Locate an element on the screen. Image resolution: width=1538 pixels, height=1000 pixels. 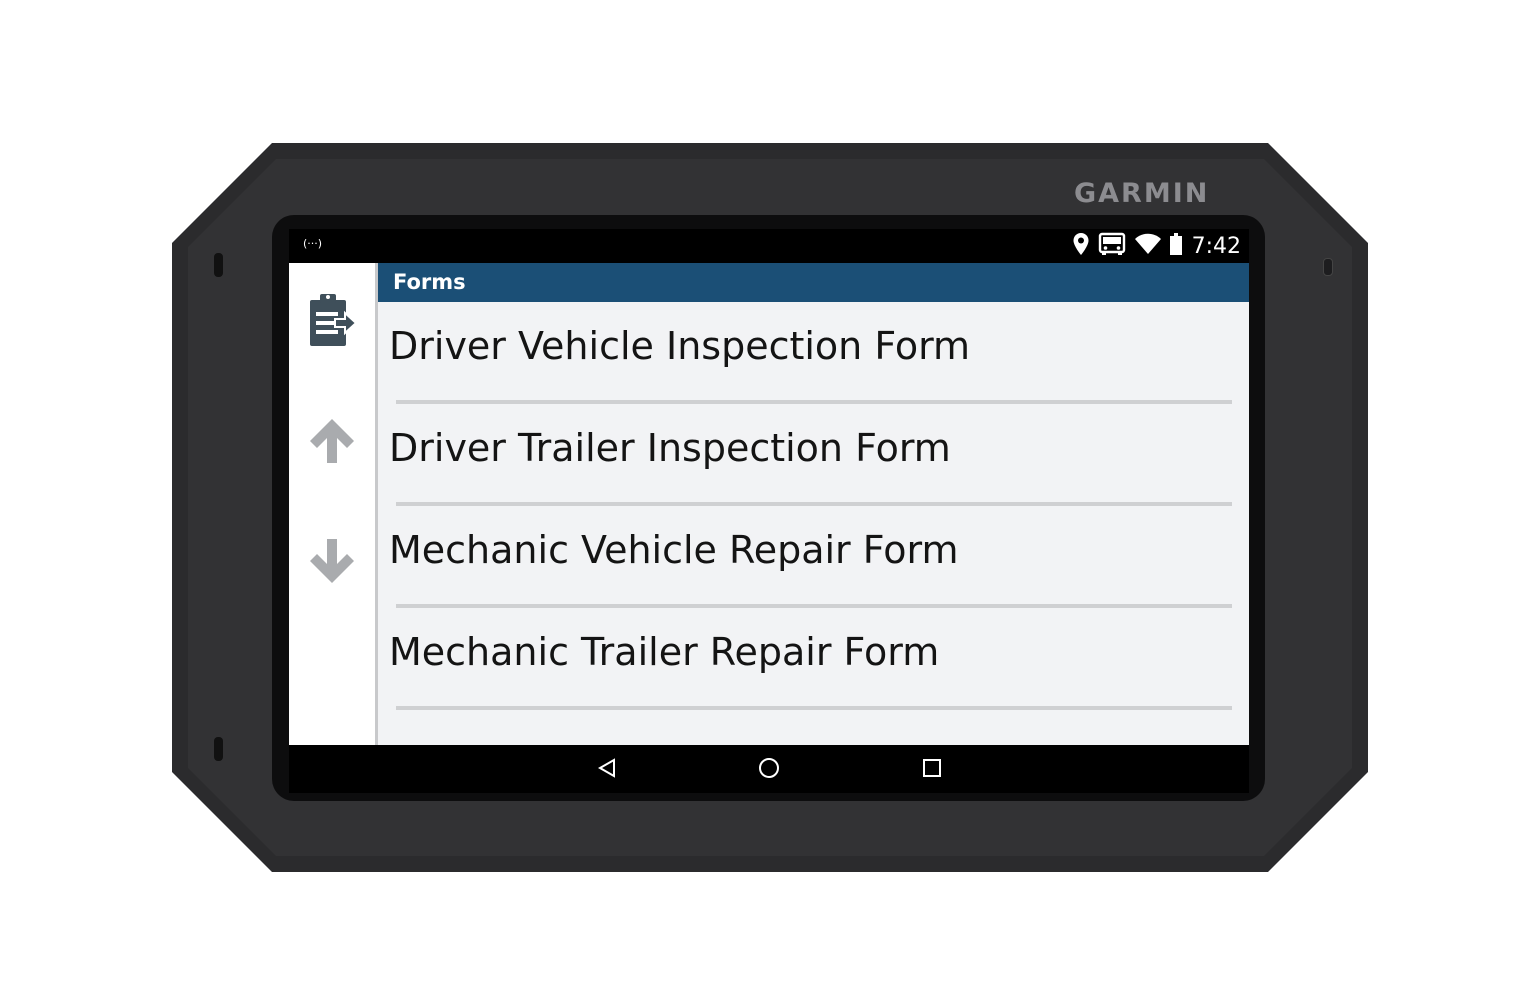
status-indicator: (···) is located at coordinates (313, 243).